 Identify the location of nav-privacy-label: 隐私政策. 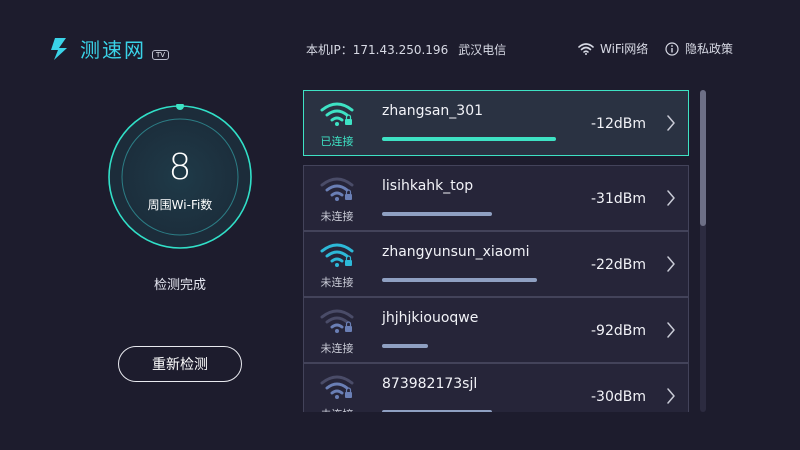
(709, 49).